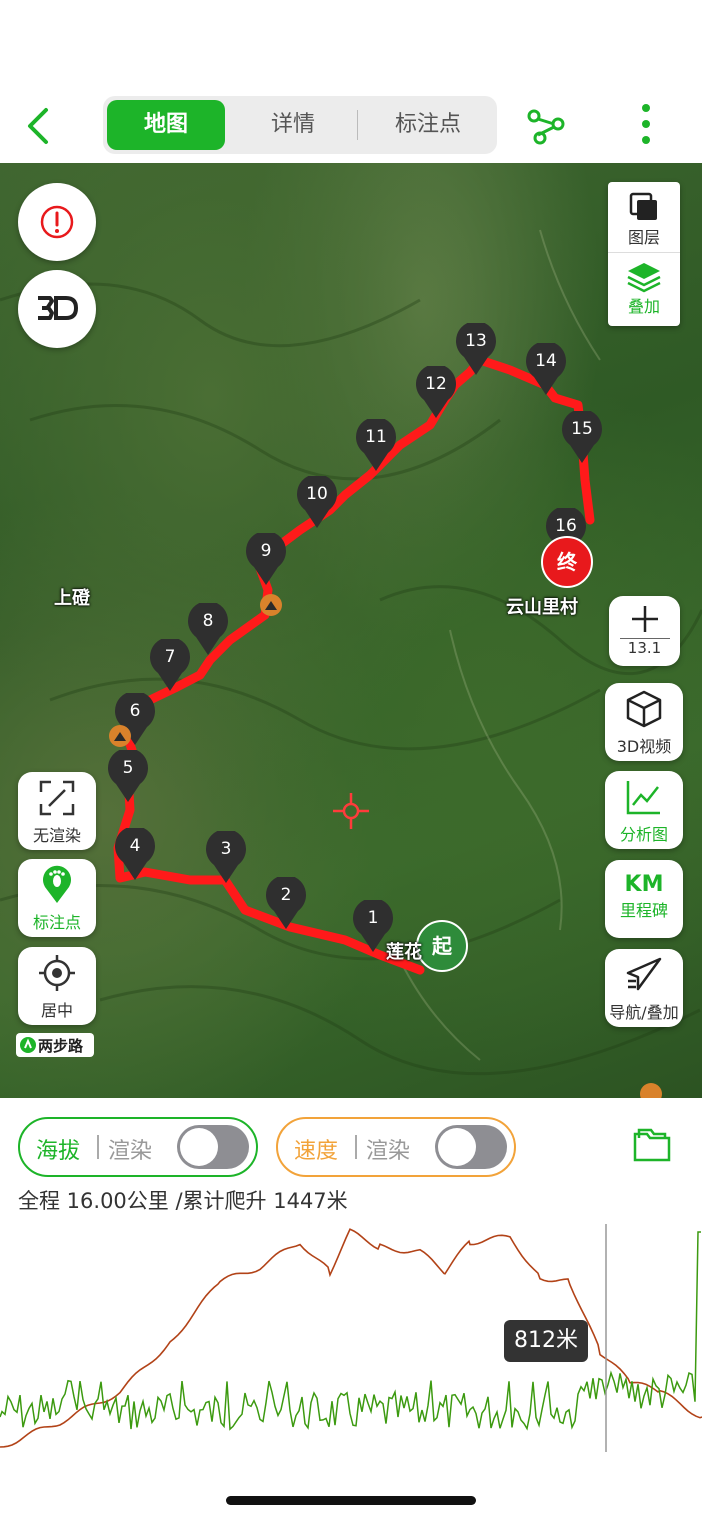 Image resolution: width=702 pixels, height=1520 pixels. What do you see at coordinates (208, 631) in the screenshot?
I see `waypoint-marker: 8` at bounding box center [208, 631].